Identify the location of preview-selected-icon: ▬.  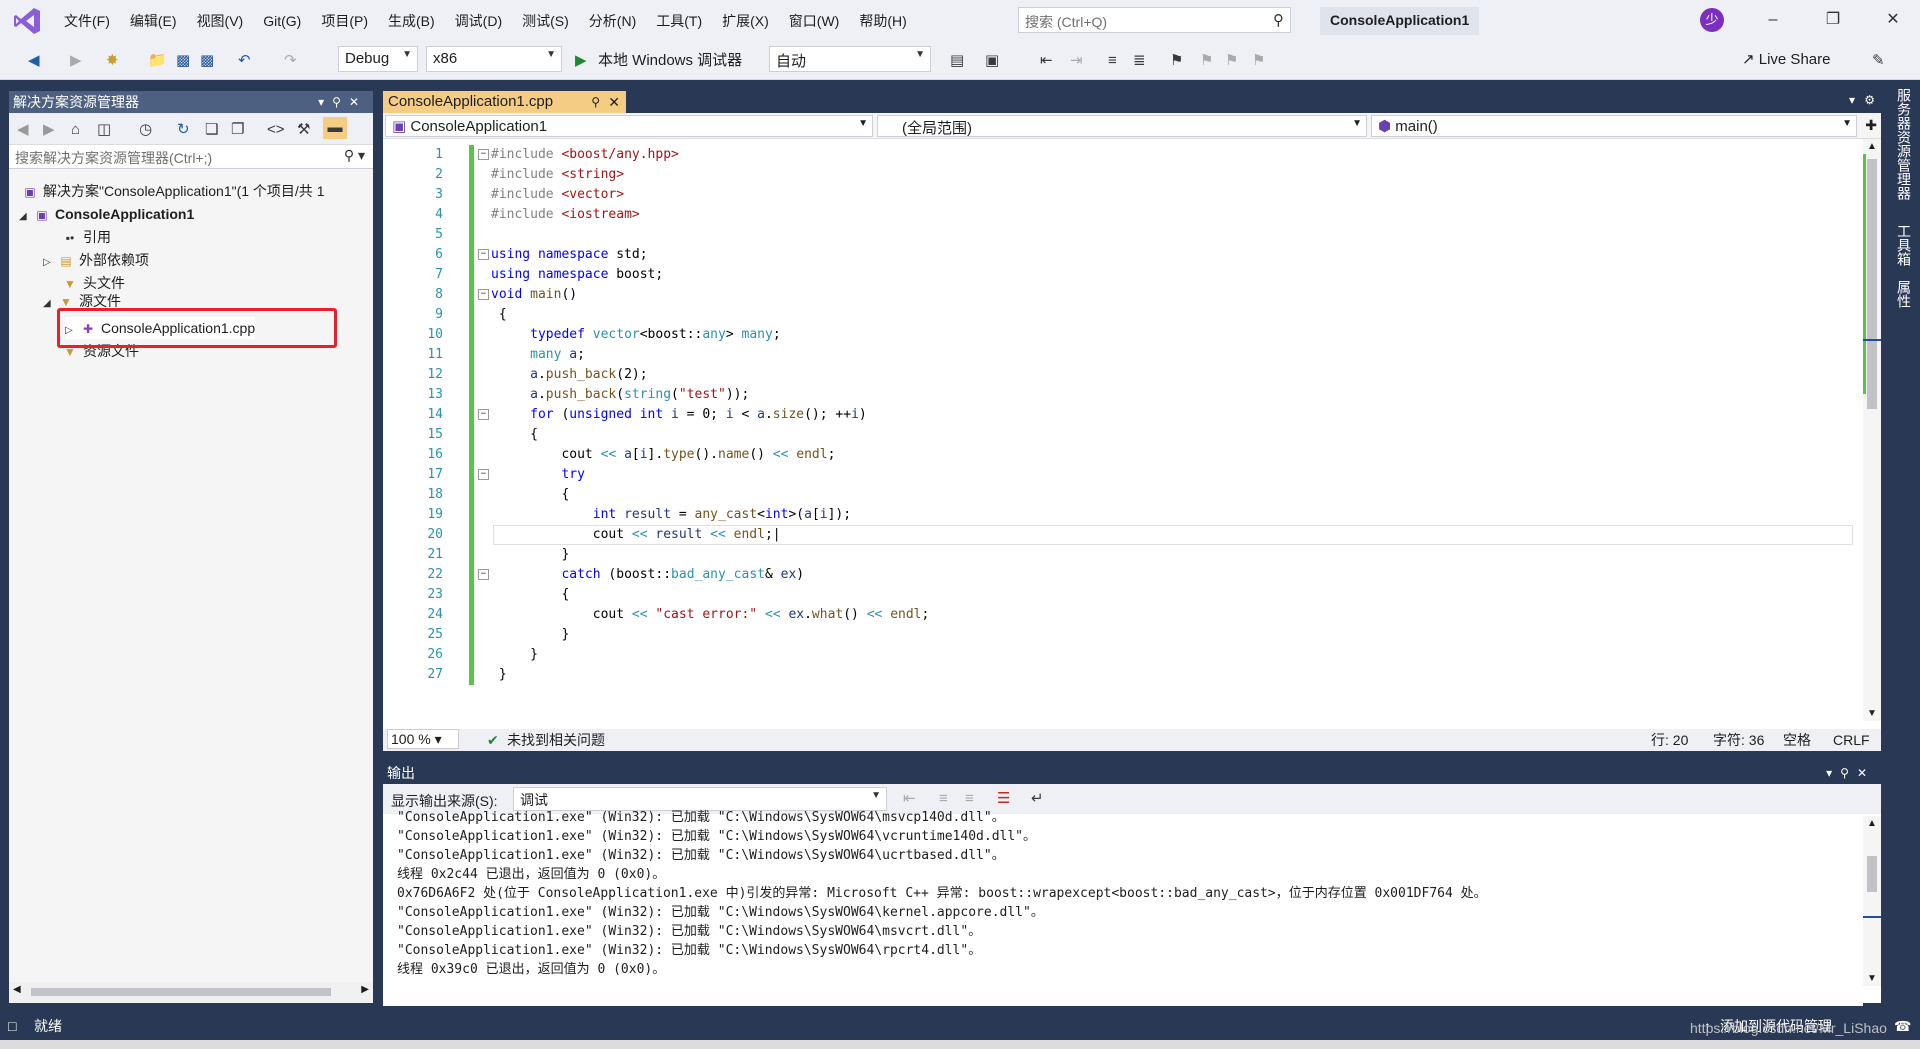
(335, 128).